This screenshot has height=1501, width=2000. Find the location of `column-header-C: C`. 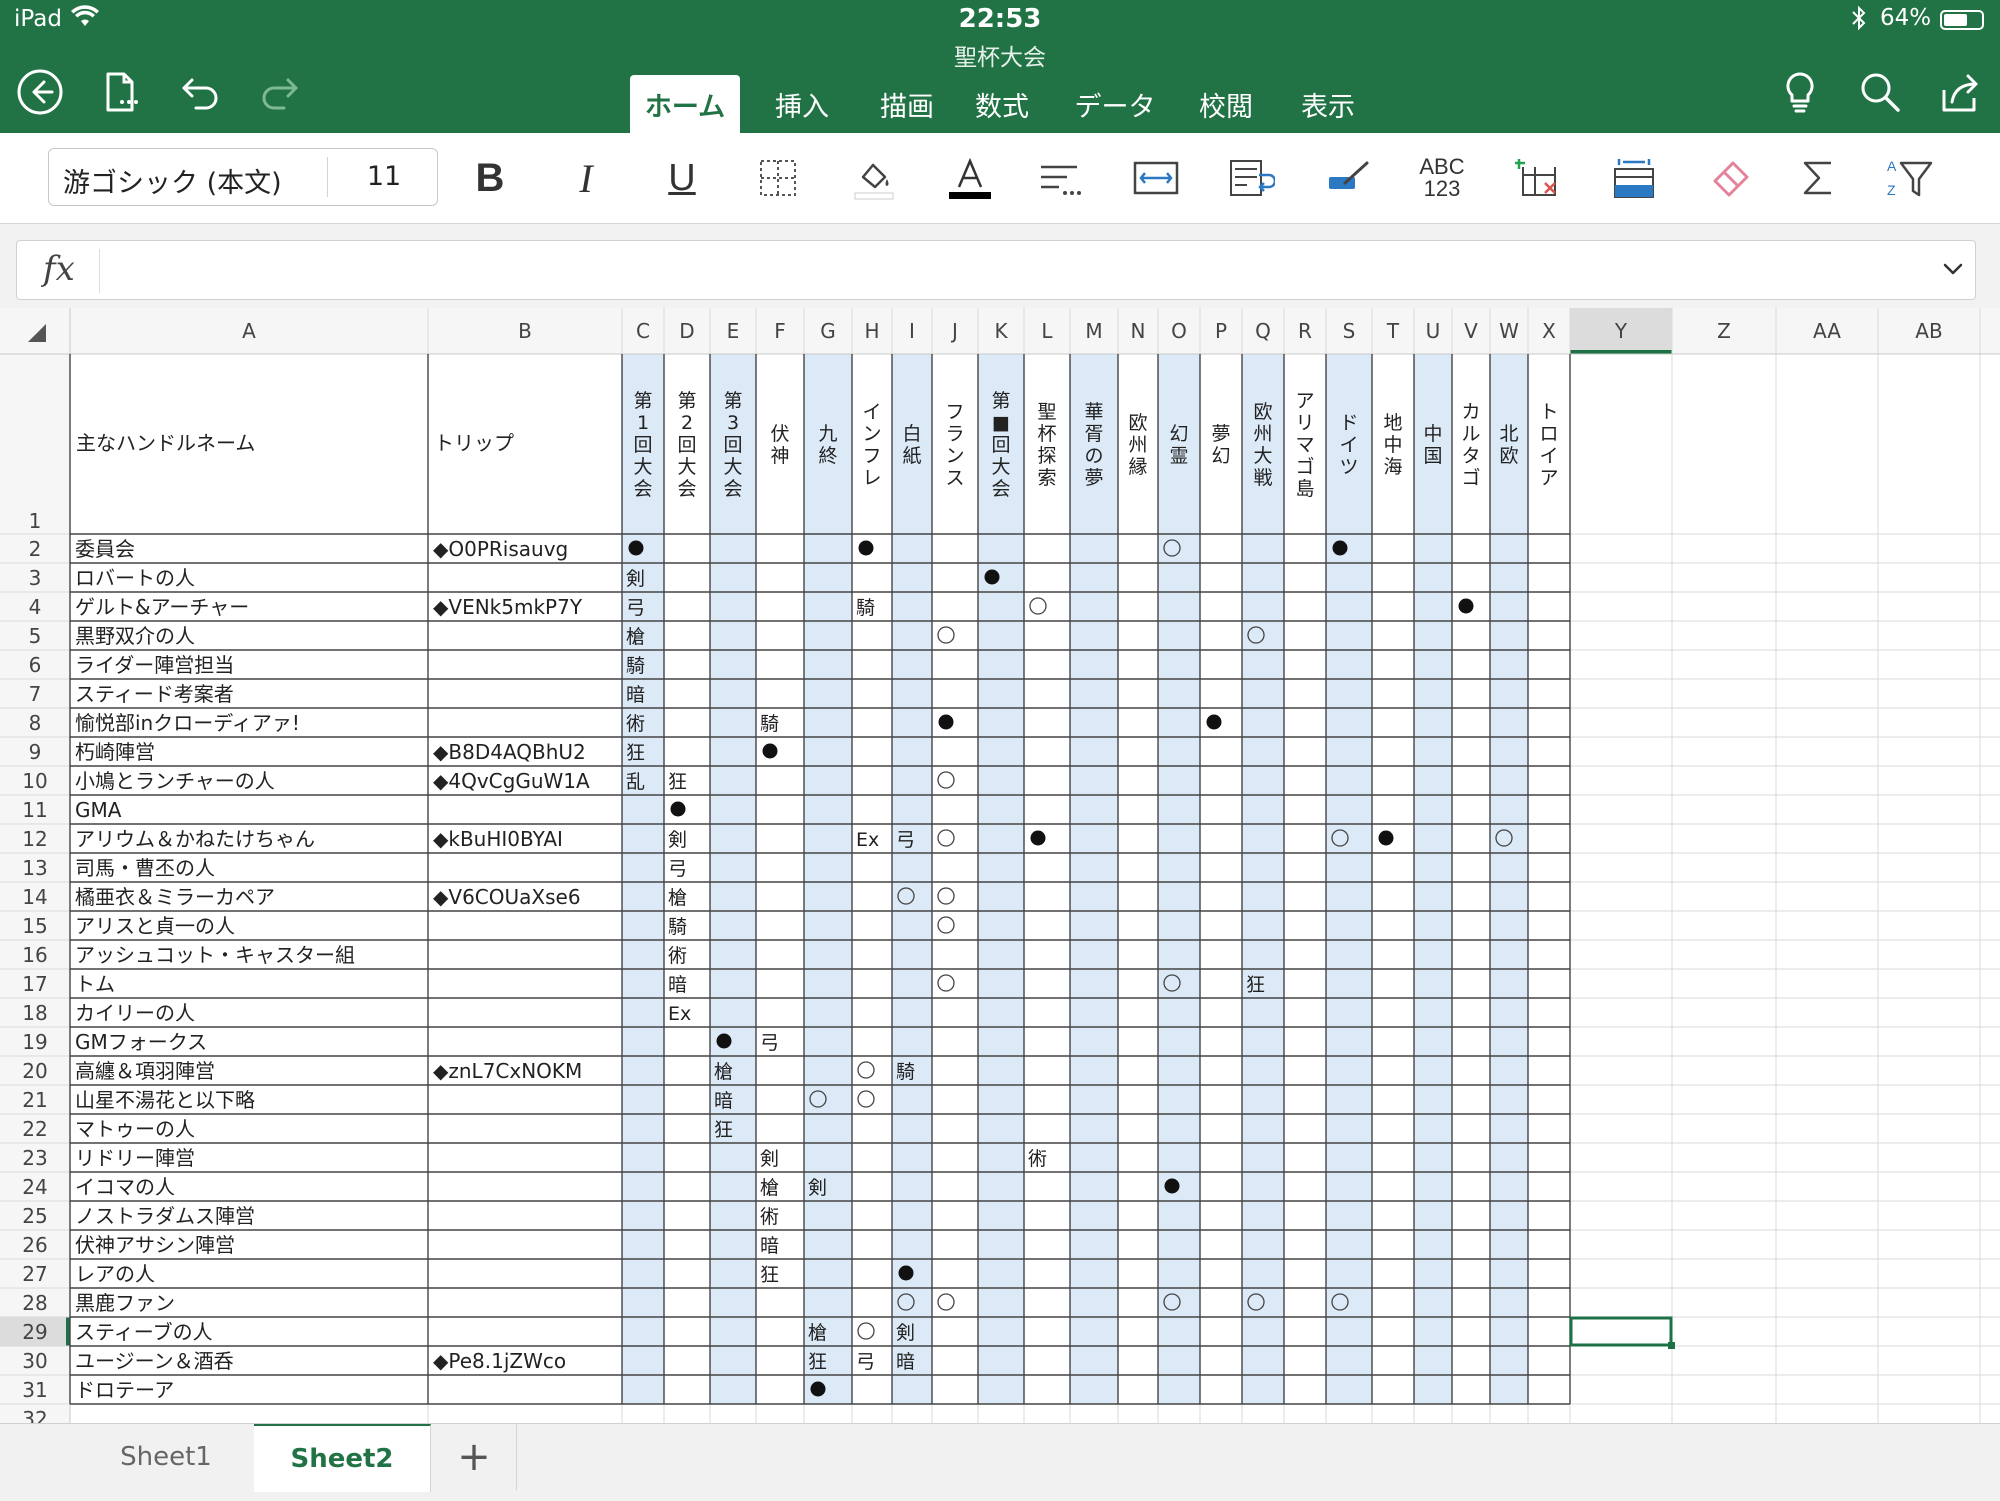

column-header-C: C is located at coordinates (643, 331).